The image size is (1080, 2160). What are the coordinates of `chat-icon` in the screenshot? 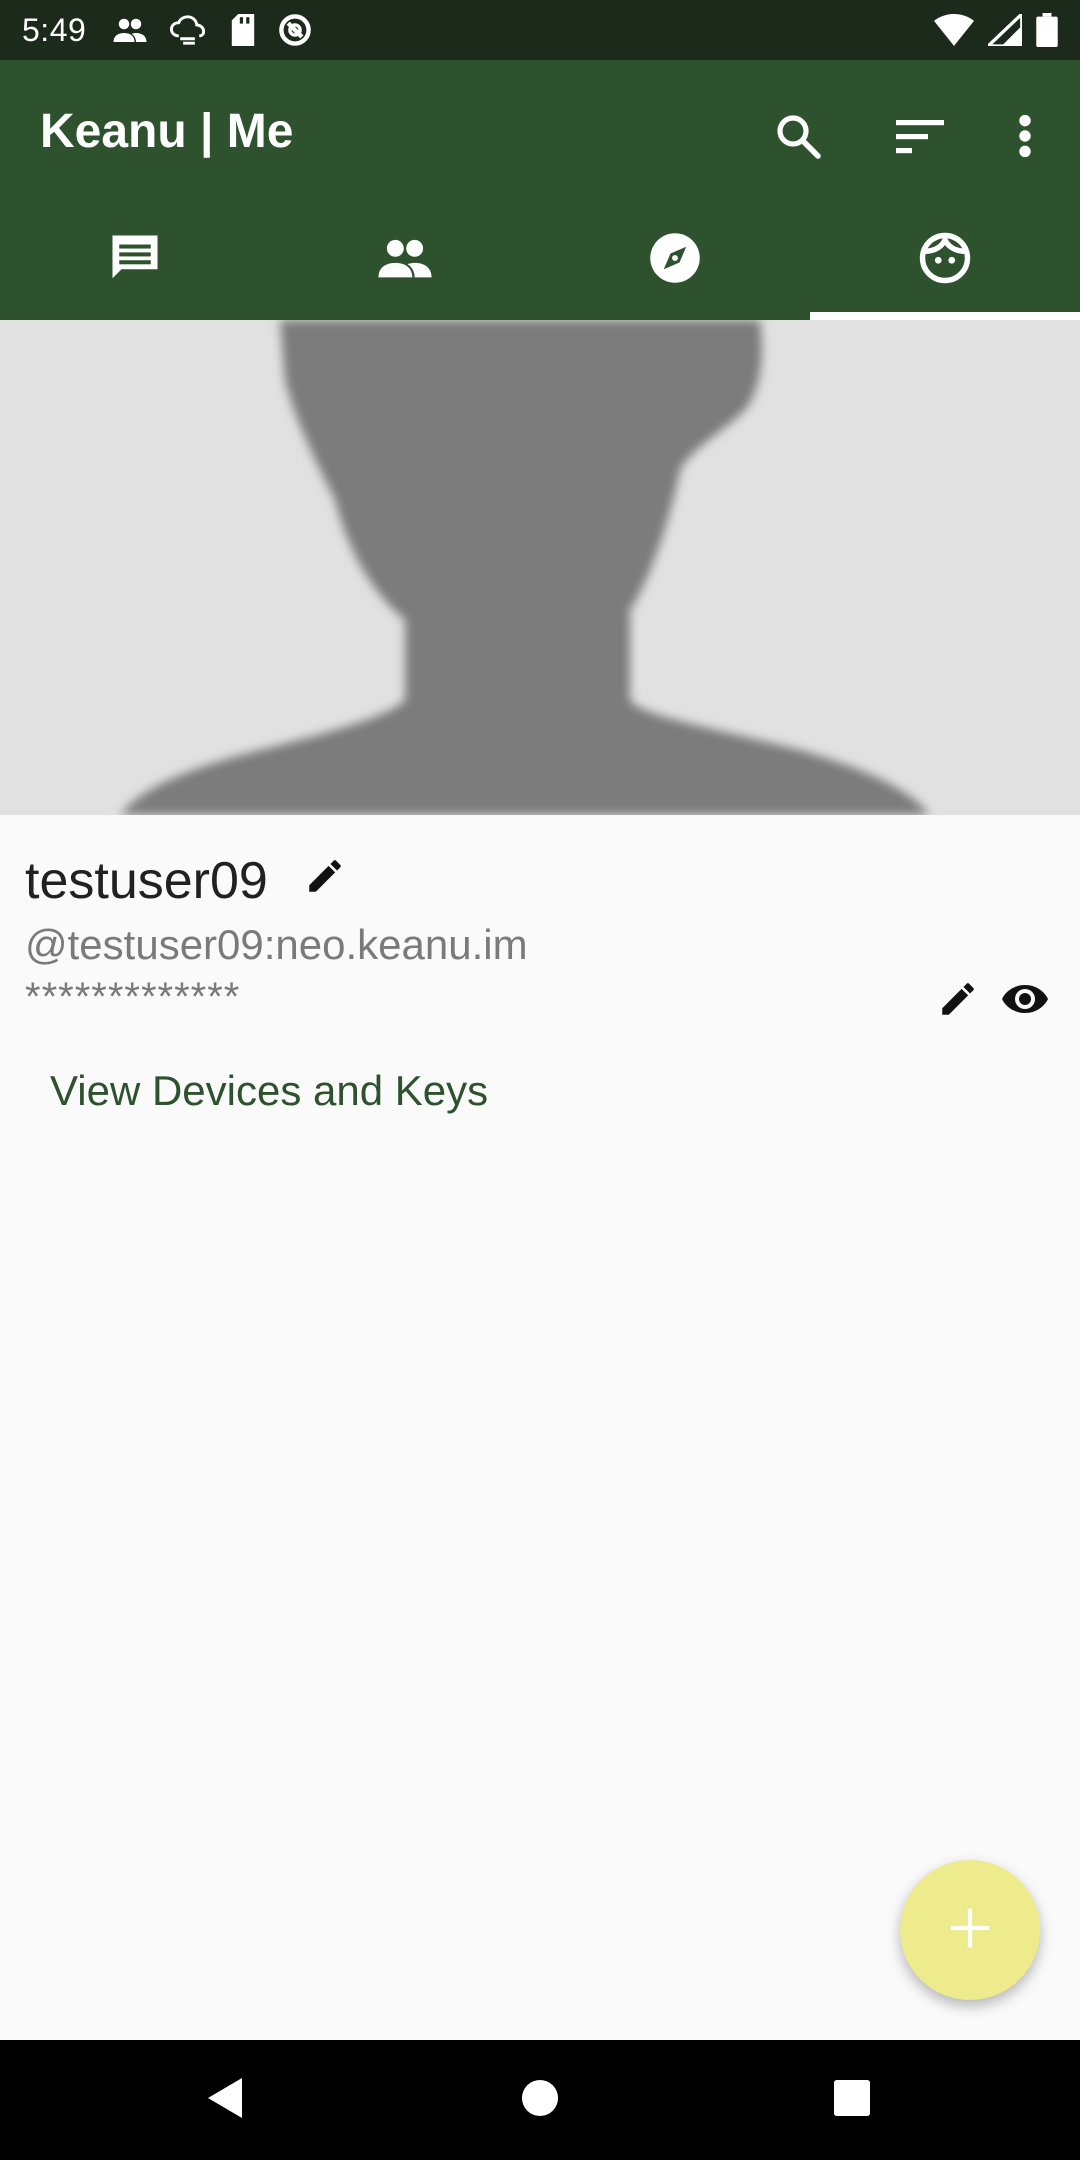 It's located at (135, 260).